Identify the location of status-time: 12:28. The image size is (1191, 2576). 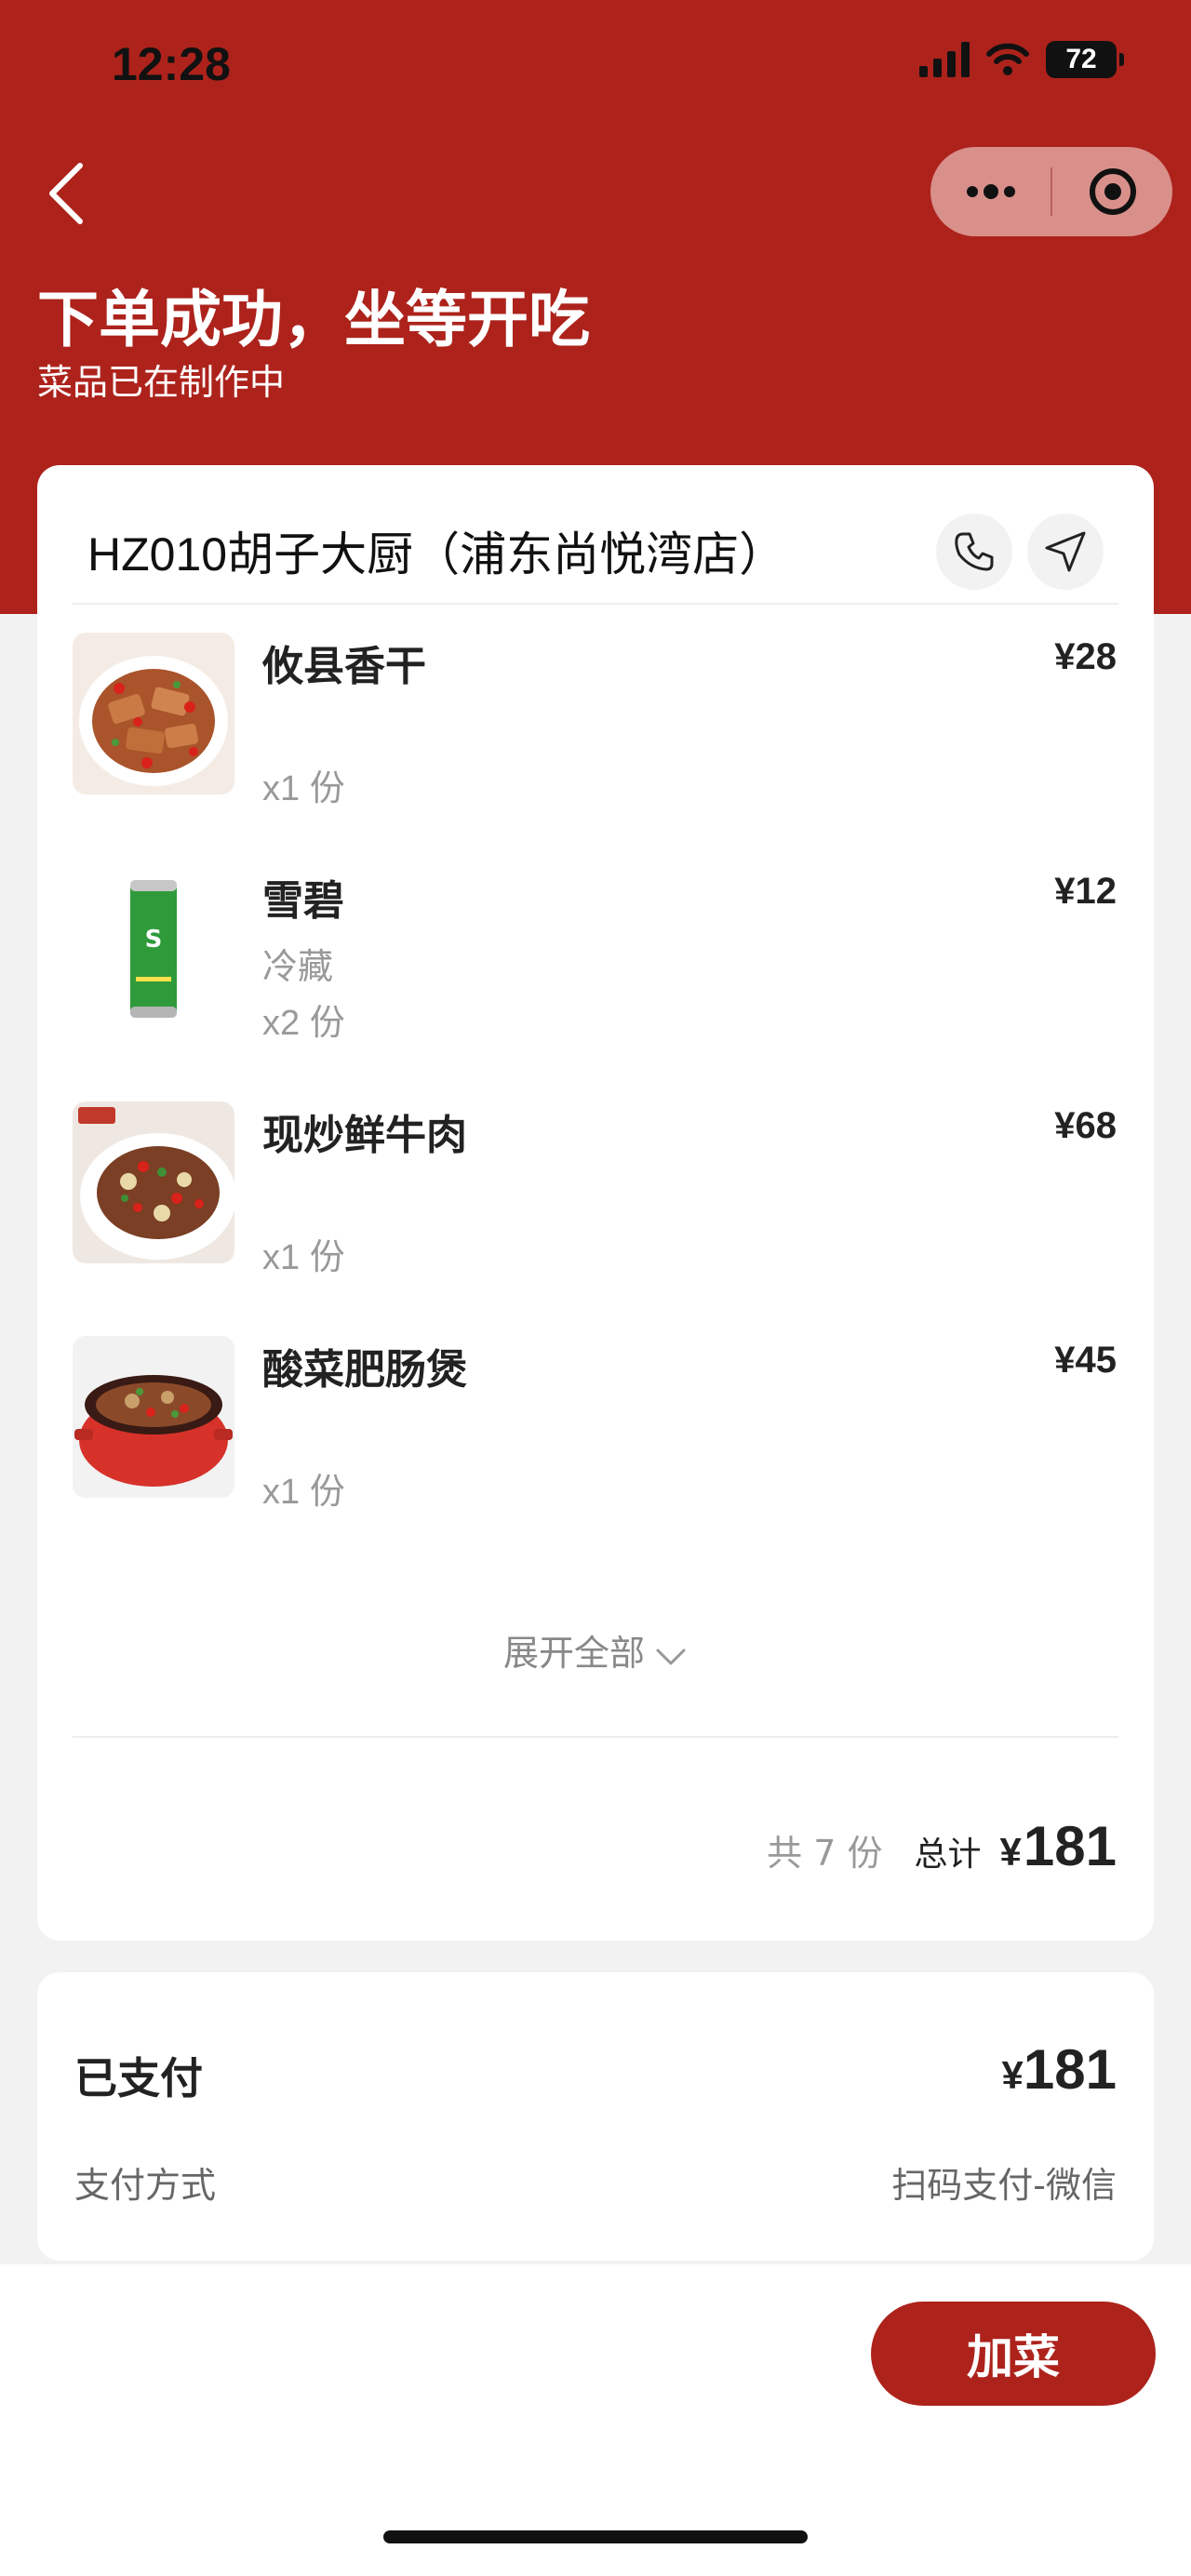
(171, 64).